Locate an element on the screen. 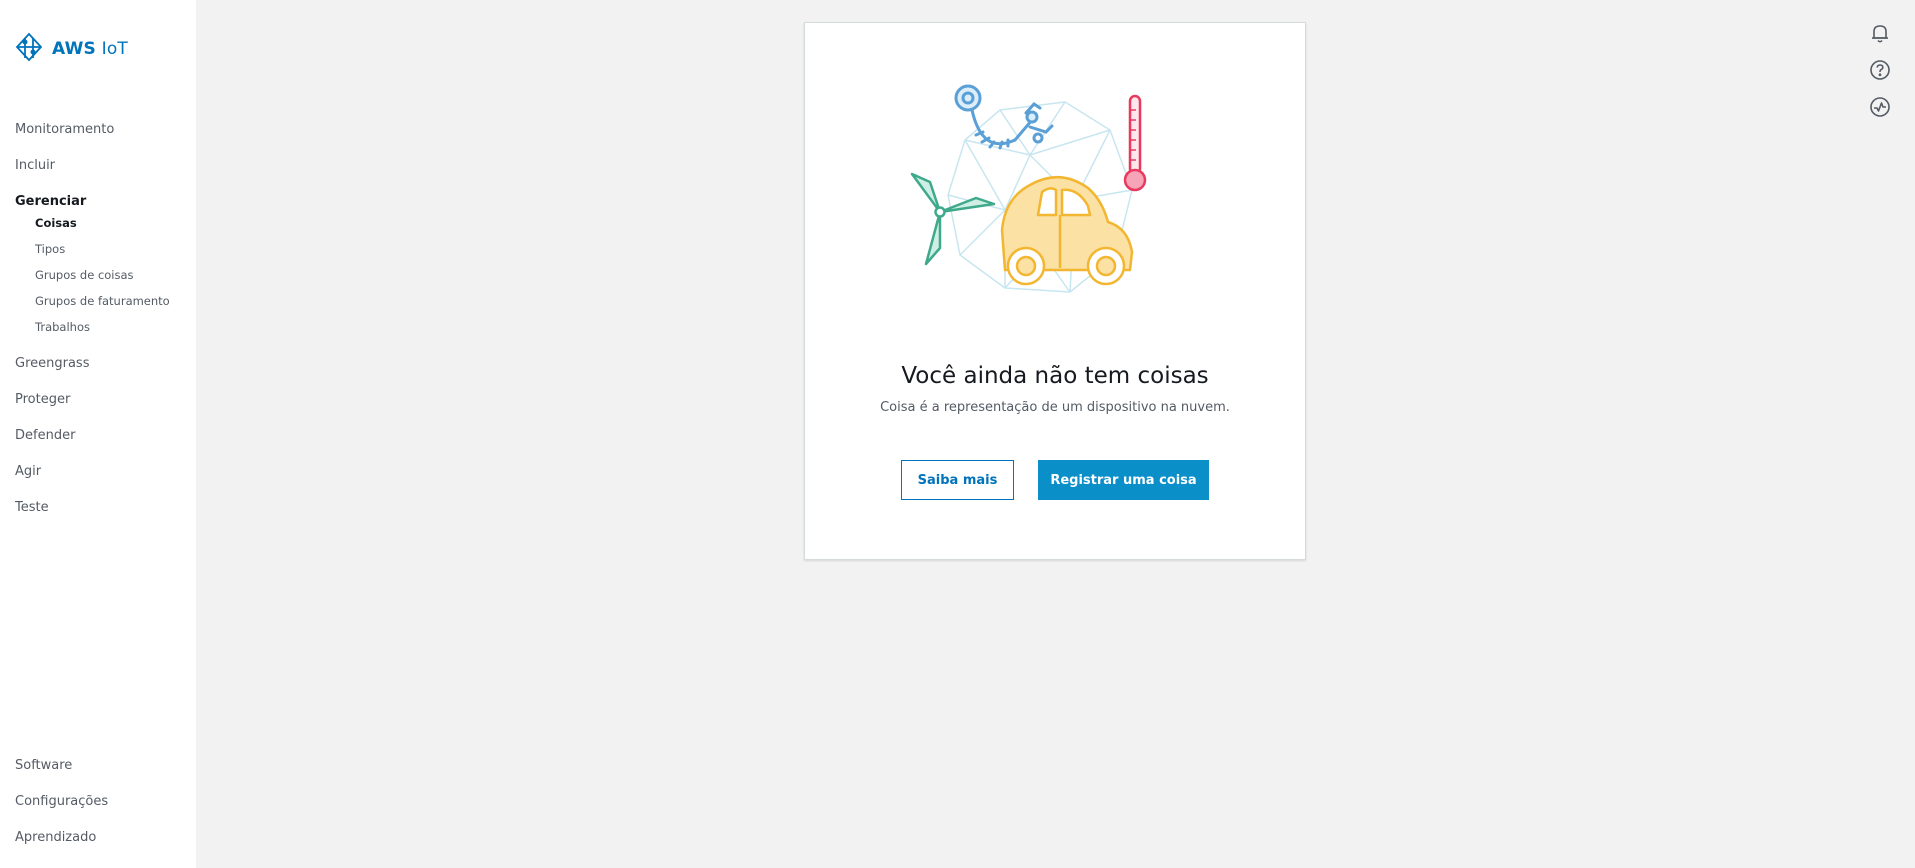  help-icon is located at coordinates (1880, 70).